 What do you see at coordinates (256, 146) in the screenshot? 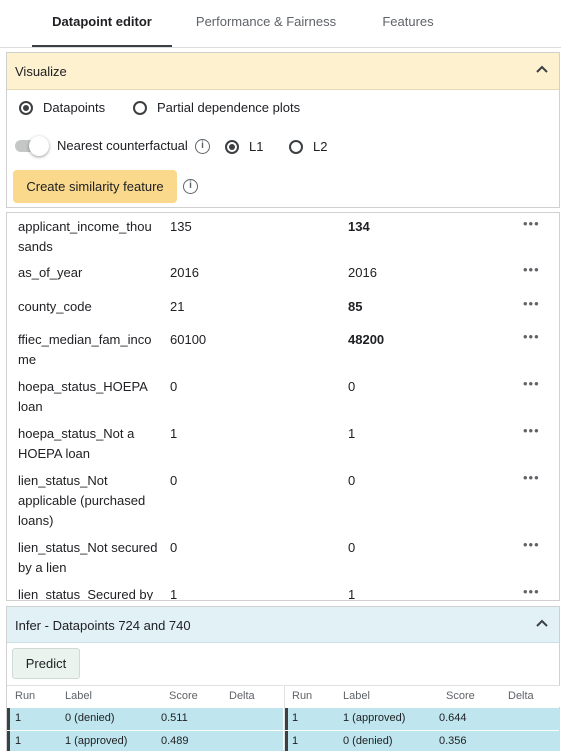
I see `radio-l1-label: L1` at bounding box center [256, 146].